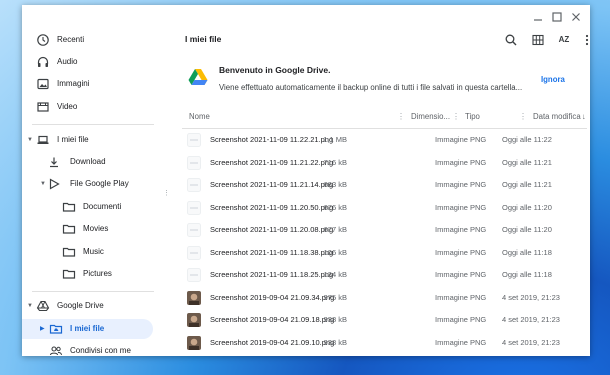 This screenshot has width=610, height=375. I want to click on sidebar-item-google-drive: ▼ Google Drive, so click(90, 306).